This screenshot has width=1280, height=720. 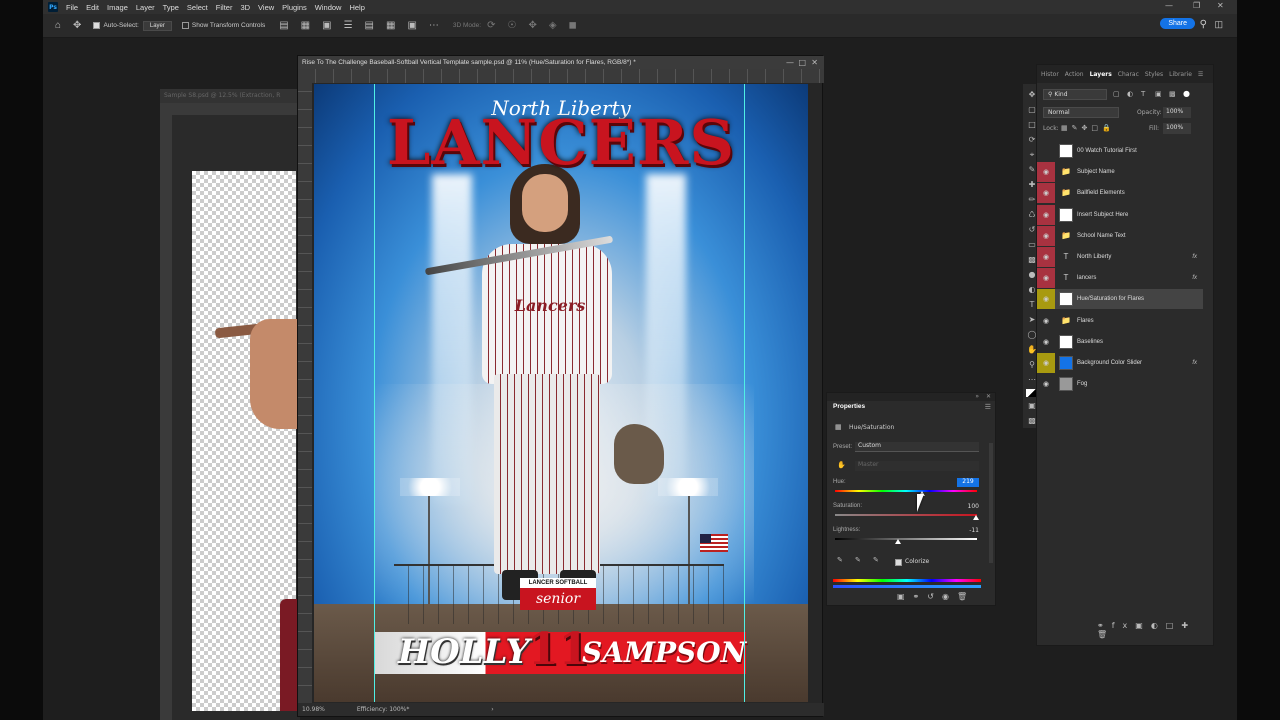 What do you see at coordinates (390, 25) in the screenshot?
I see `align-middle-icon: ▦` at bounding box center [390, 25].